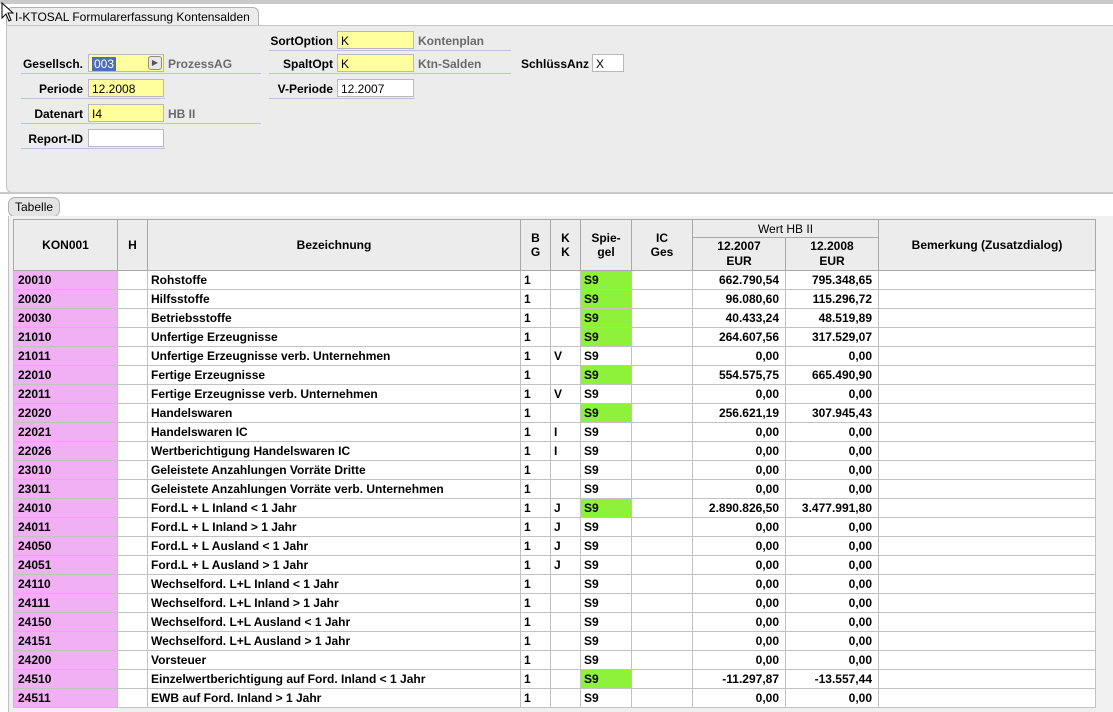 This screenshot has width=1113, height=712. I want to click on cell-value-2007: 40.433,24, so click(739, 318).